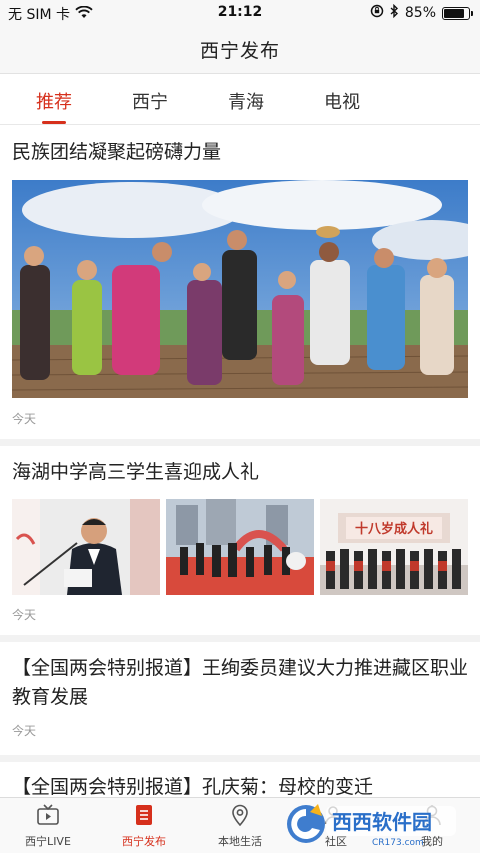  I want to click on bottom-tab-xining-live: 西宁LIVE, so click(48, 826).